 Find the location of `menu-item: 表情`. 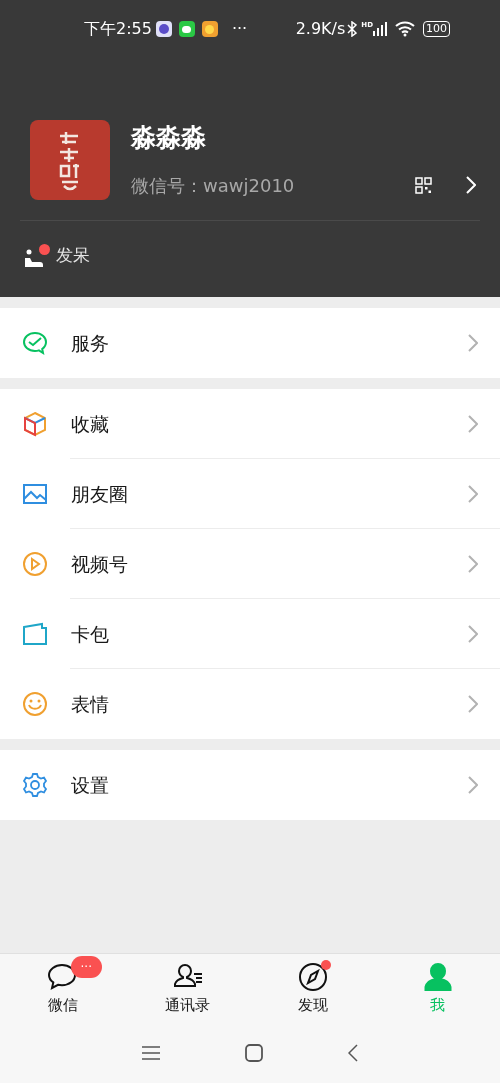

menu-item: 表情 is located at coordinates (250, 704).